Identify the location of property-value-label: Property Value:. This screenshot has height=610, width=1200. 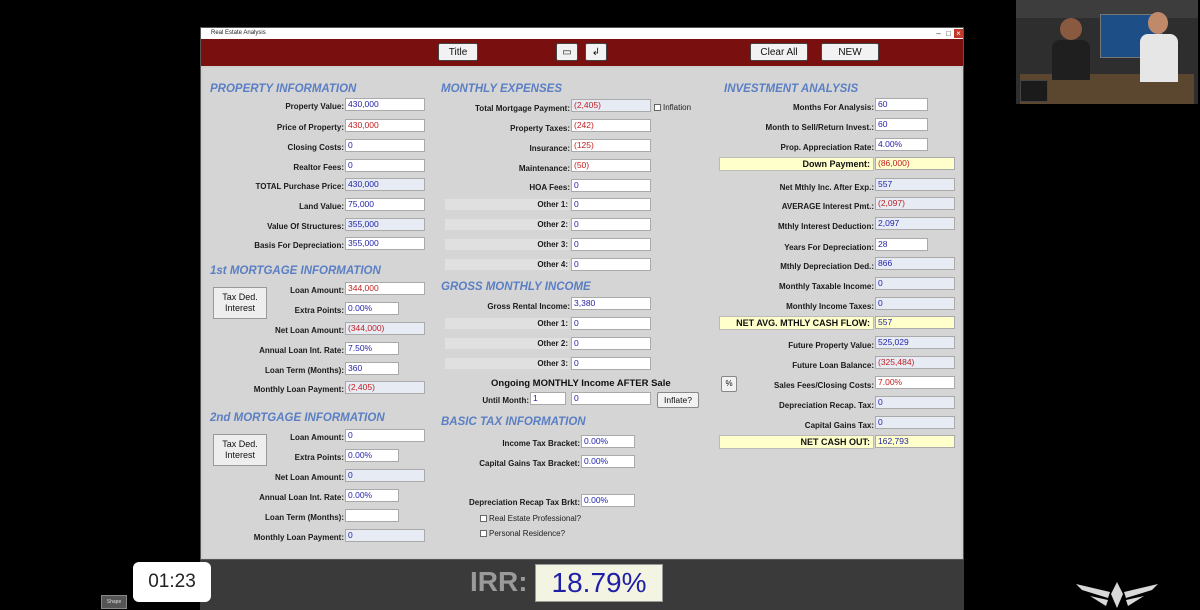
(314, 106).